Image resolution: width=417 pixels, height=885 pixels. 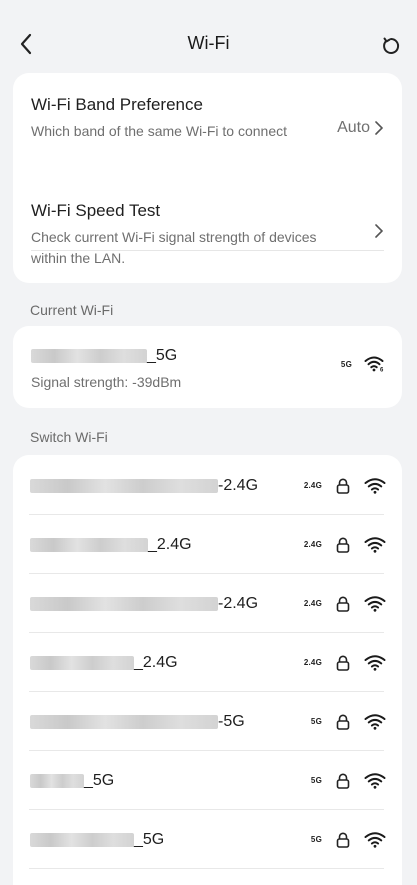 I want to click on refresh-button, so click(x=391, y=46).